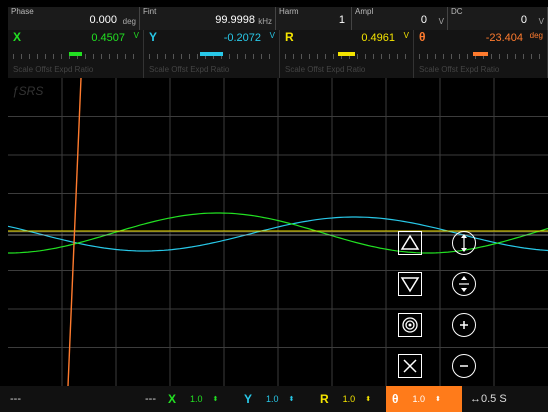 This screenshot has width=548, height=412. What do you see at coordinates (289, 37) in the screenshot?
I see `channel-name: R` at bounding box center [289, 37].